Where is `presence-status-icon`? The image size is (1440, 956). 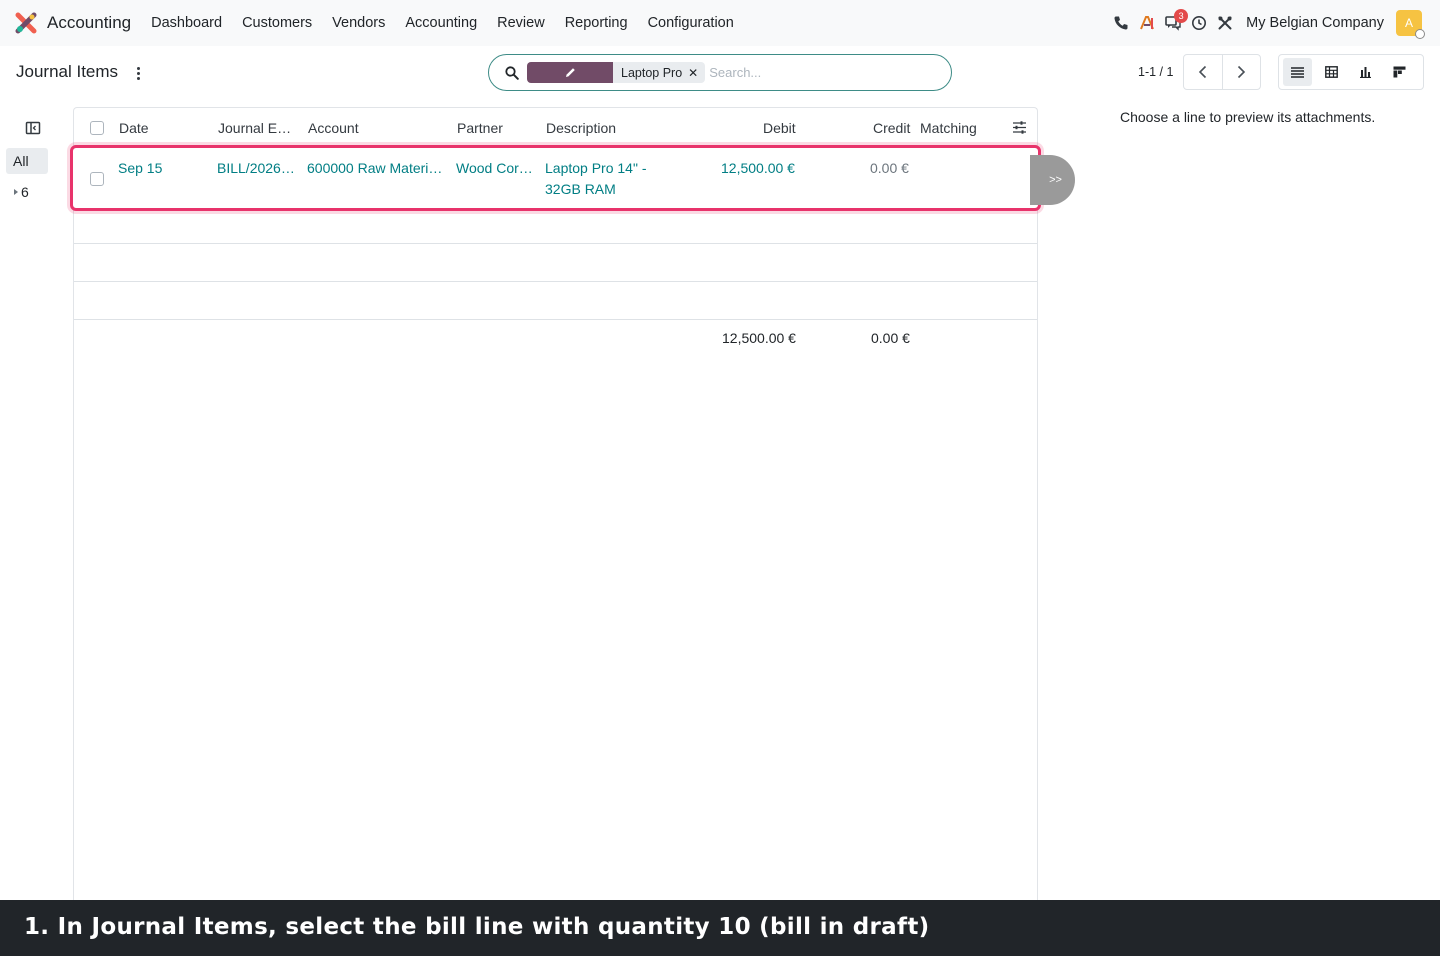 presence-status-icon is located at coordinates (1420, 34).